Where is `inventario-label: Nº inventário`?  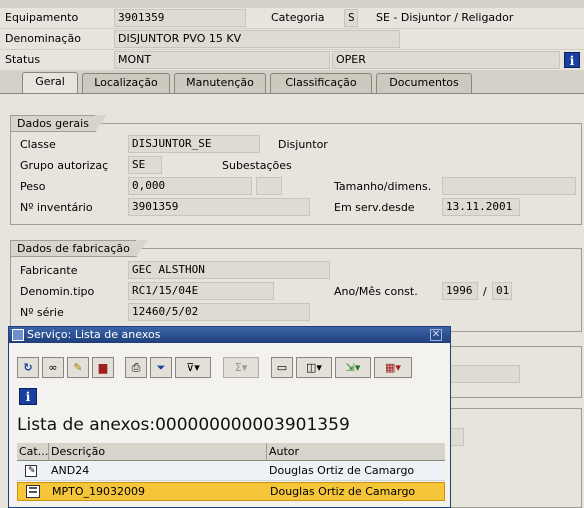
inventario-label: Nº inventário is located at coordinates (56, 207).